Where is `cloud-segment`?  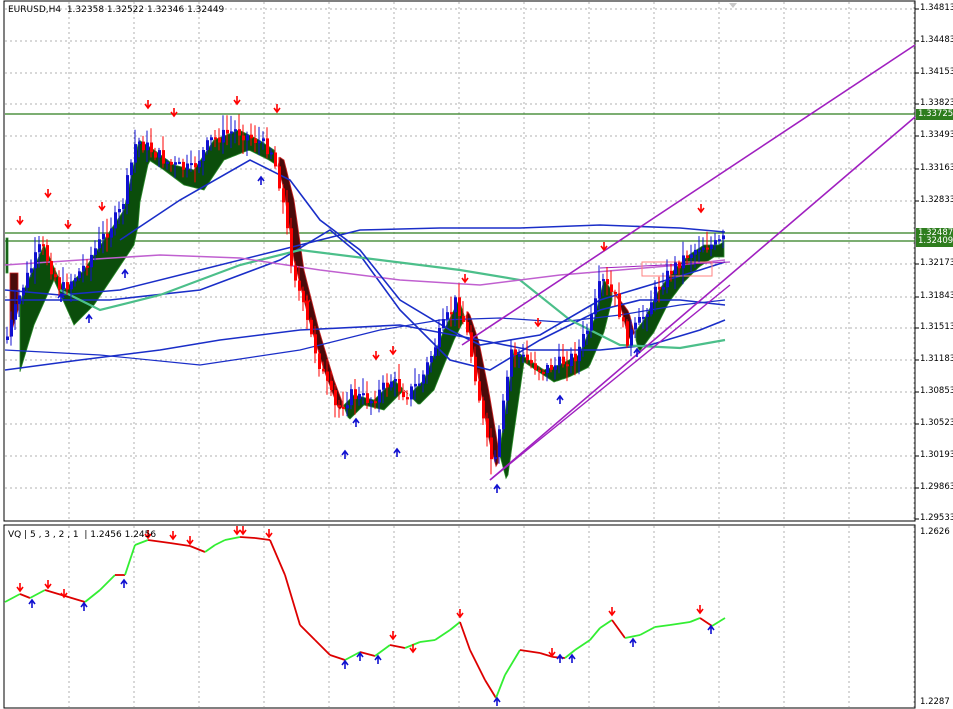
cloud-segment is located at coordinates (680, 296).